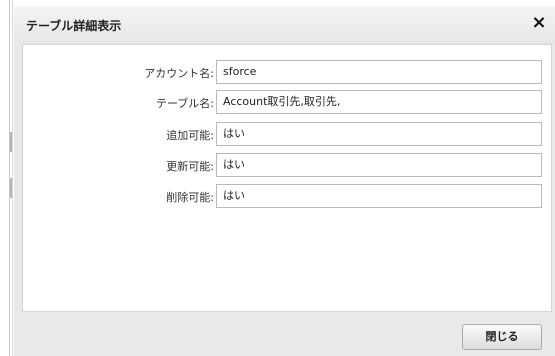  What do you see at coordinates (379, 134) in the screenshot?
I see `insertable-field: はい` at bounding box center [379, 134].